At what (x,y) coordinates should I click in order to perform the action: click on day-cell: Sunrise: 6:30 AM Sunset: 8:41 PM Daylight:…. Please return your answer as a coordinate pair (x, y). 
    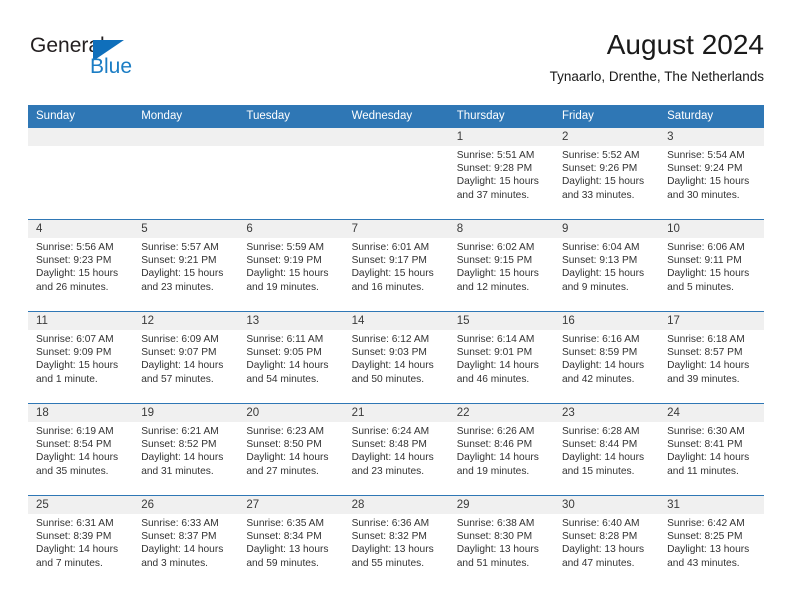
    Looking at the image, I should click on (712, 459).